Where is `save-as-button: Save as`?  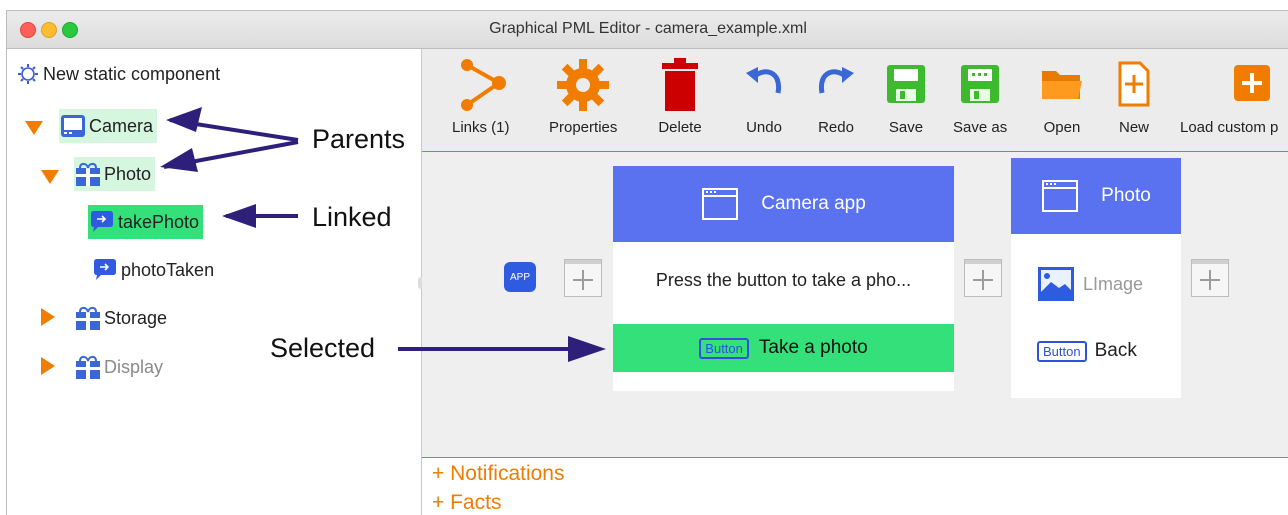 save-as-button: Save as is located at coordinates (980, 96).